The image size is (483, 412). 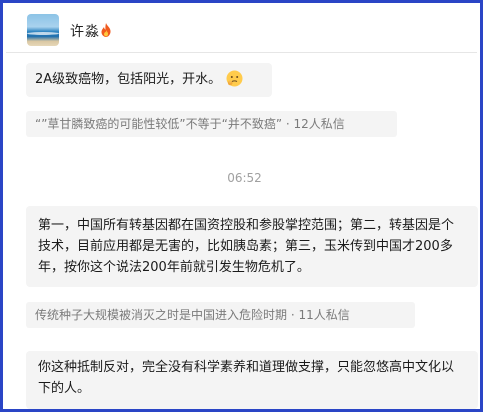 I want to click on contact-name: 许淼, so click(x=90, y=31).